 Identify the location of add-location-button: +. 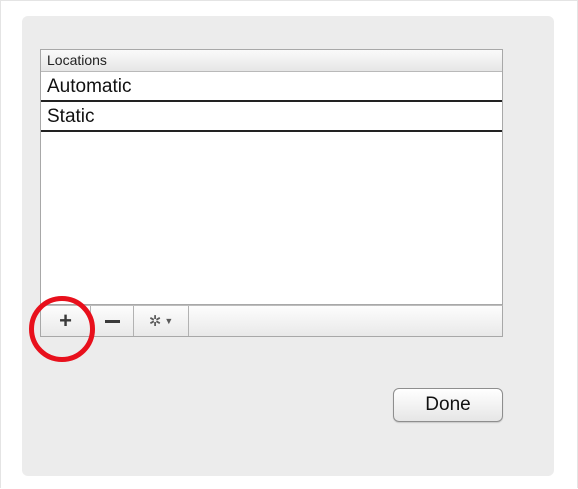
(66, 321).